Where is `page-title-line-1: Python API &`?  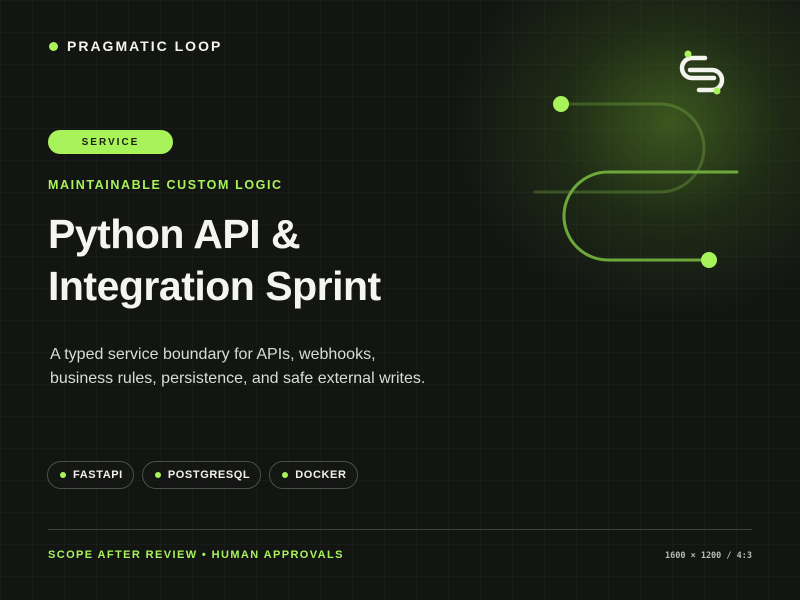
page-title-line-1: Python API & is located at coordinates (174, 234).